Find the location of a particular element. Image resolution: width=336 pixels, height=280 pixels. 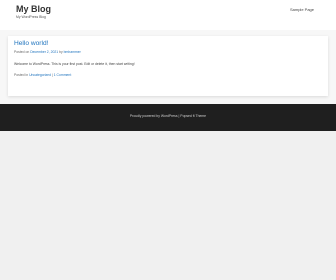

post-meta-prefix: Posted on is located at coordinates (22, 52).